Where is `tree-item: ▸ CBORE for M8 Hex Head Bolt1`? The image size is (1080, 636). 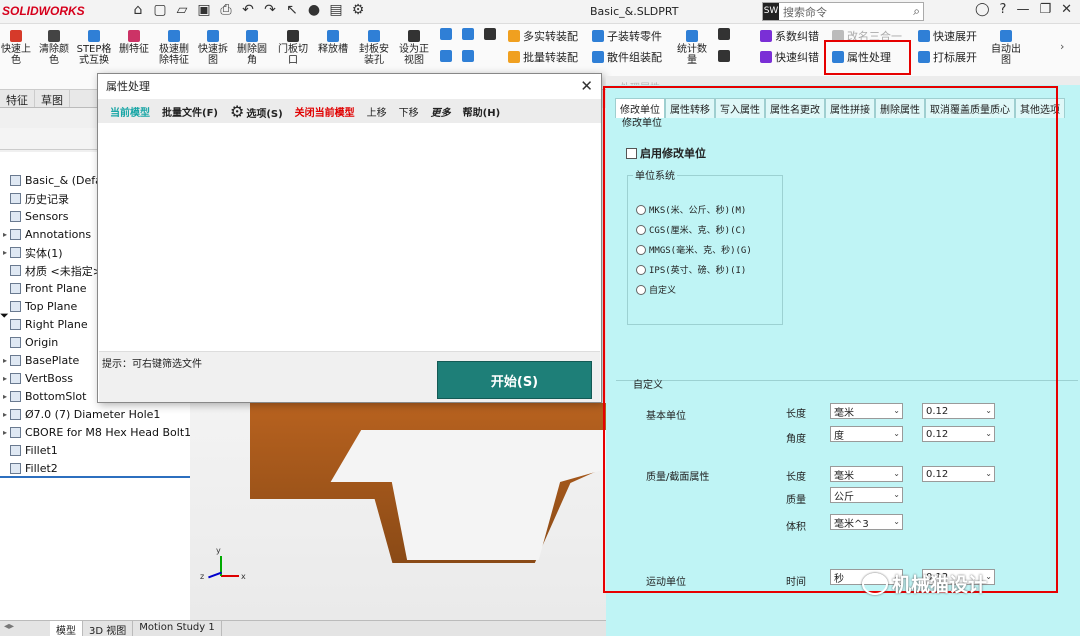 tree-item: ▸ CBORE for M8 Hex Head Bolt1 is located at coordinates (95, 432).